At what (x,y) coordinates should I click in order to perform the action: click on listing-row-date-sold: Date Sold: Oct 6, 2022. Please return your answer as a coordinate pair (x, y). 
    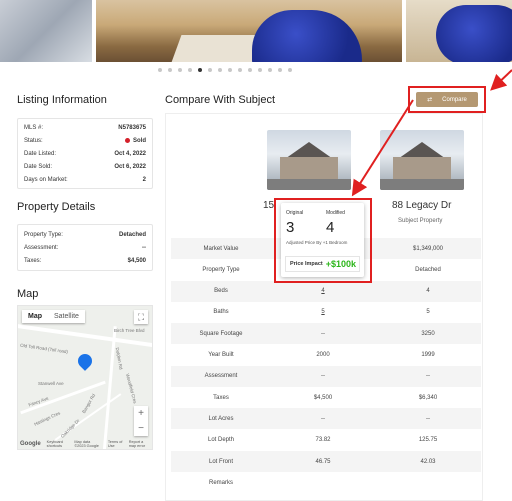
    Looking at the image, I should click on (85, 166).